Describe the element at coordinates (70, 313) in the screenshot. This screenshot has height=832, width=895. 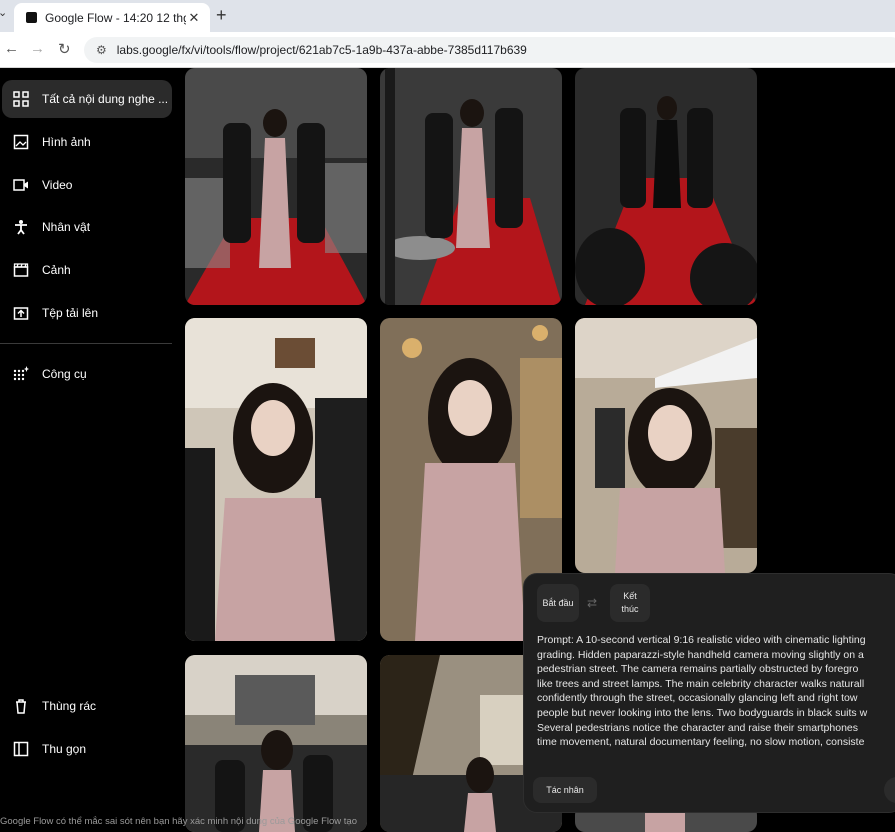
I see `sidebar-item-label: Tệp tải lên` at that location.